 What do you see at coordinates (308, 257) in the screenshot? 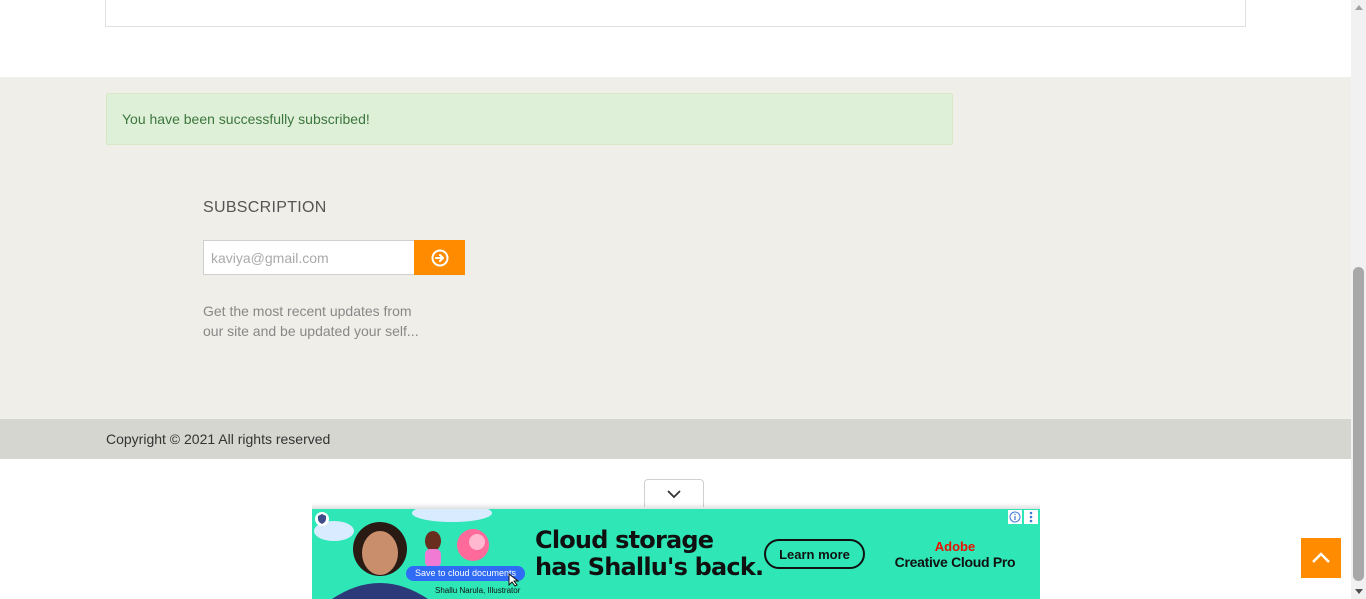
I see `email-input` at bounding box center [308, 257].